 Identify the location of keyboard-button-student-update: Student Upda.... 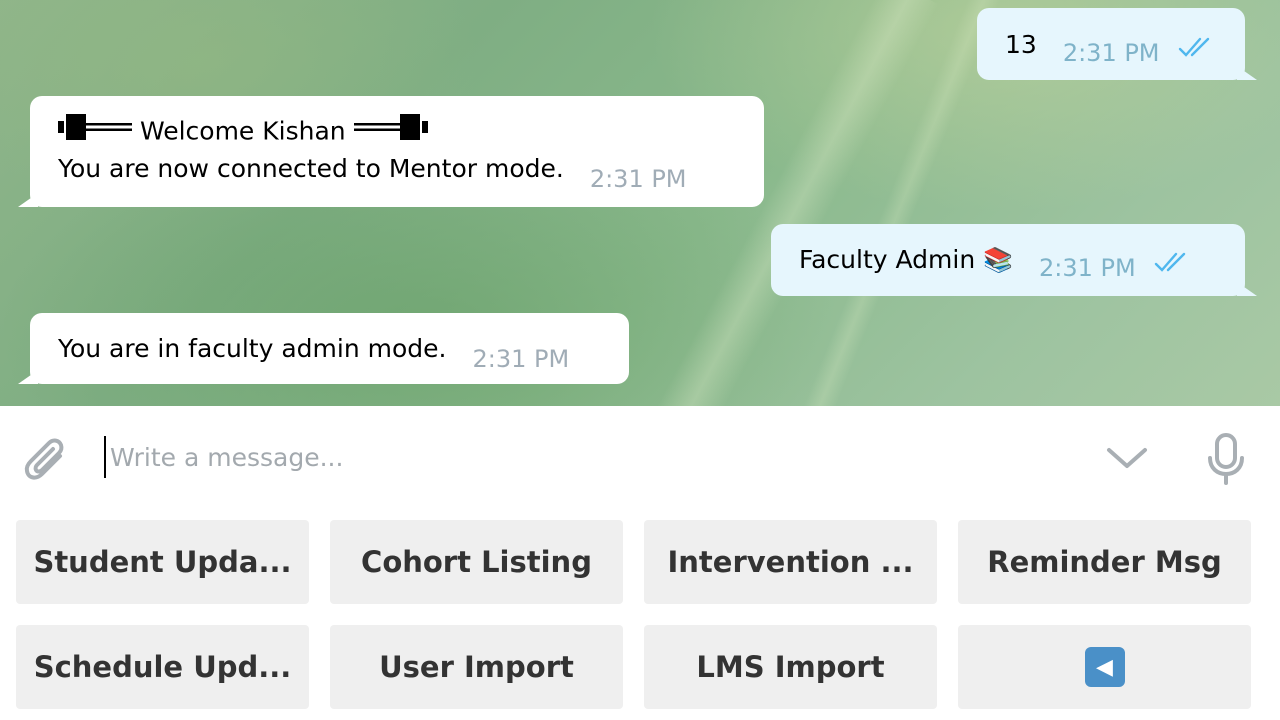
(162, 562).